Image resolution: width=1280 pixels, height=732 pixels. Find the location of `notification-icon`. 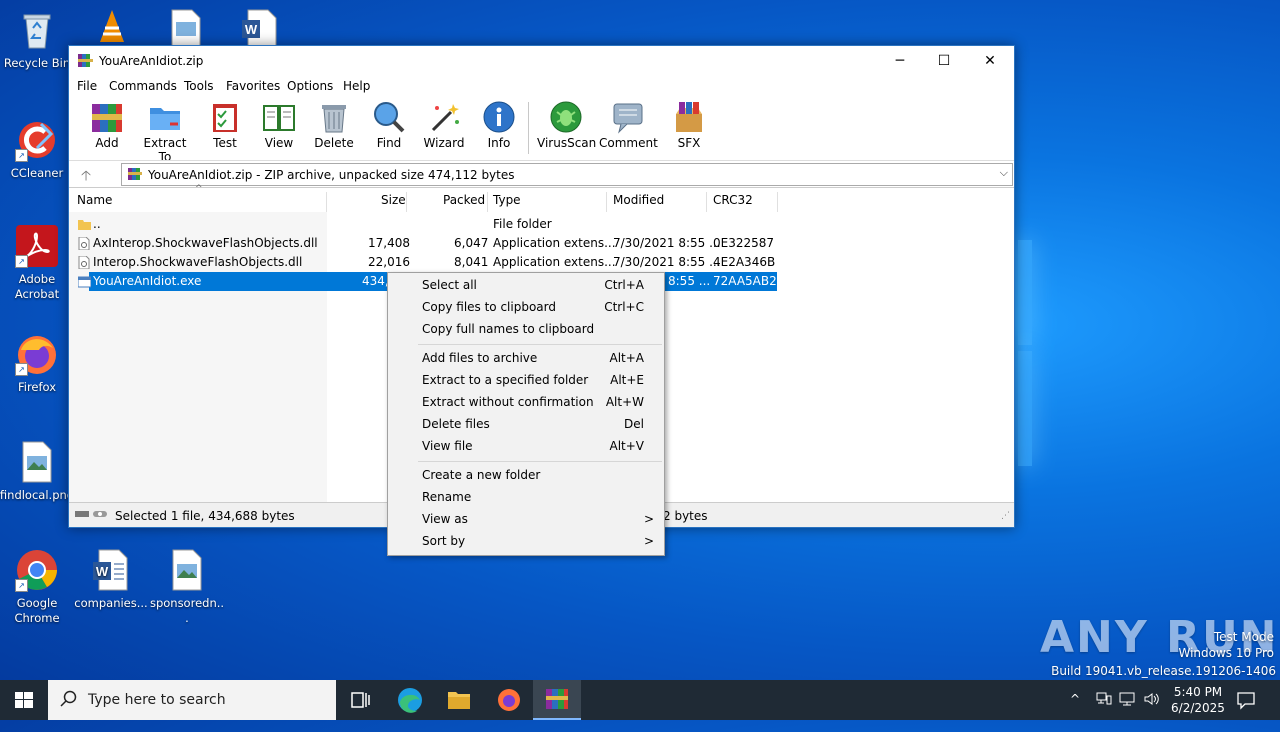

notification-icon is located at coordinates (1246, 710).